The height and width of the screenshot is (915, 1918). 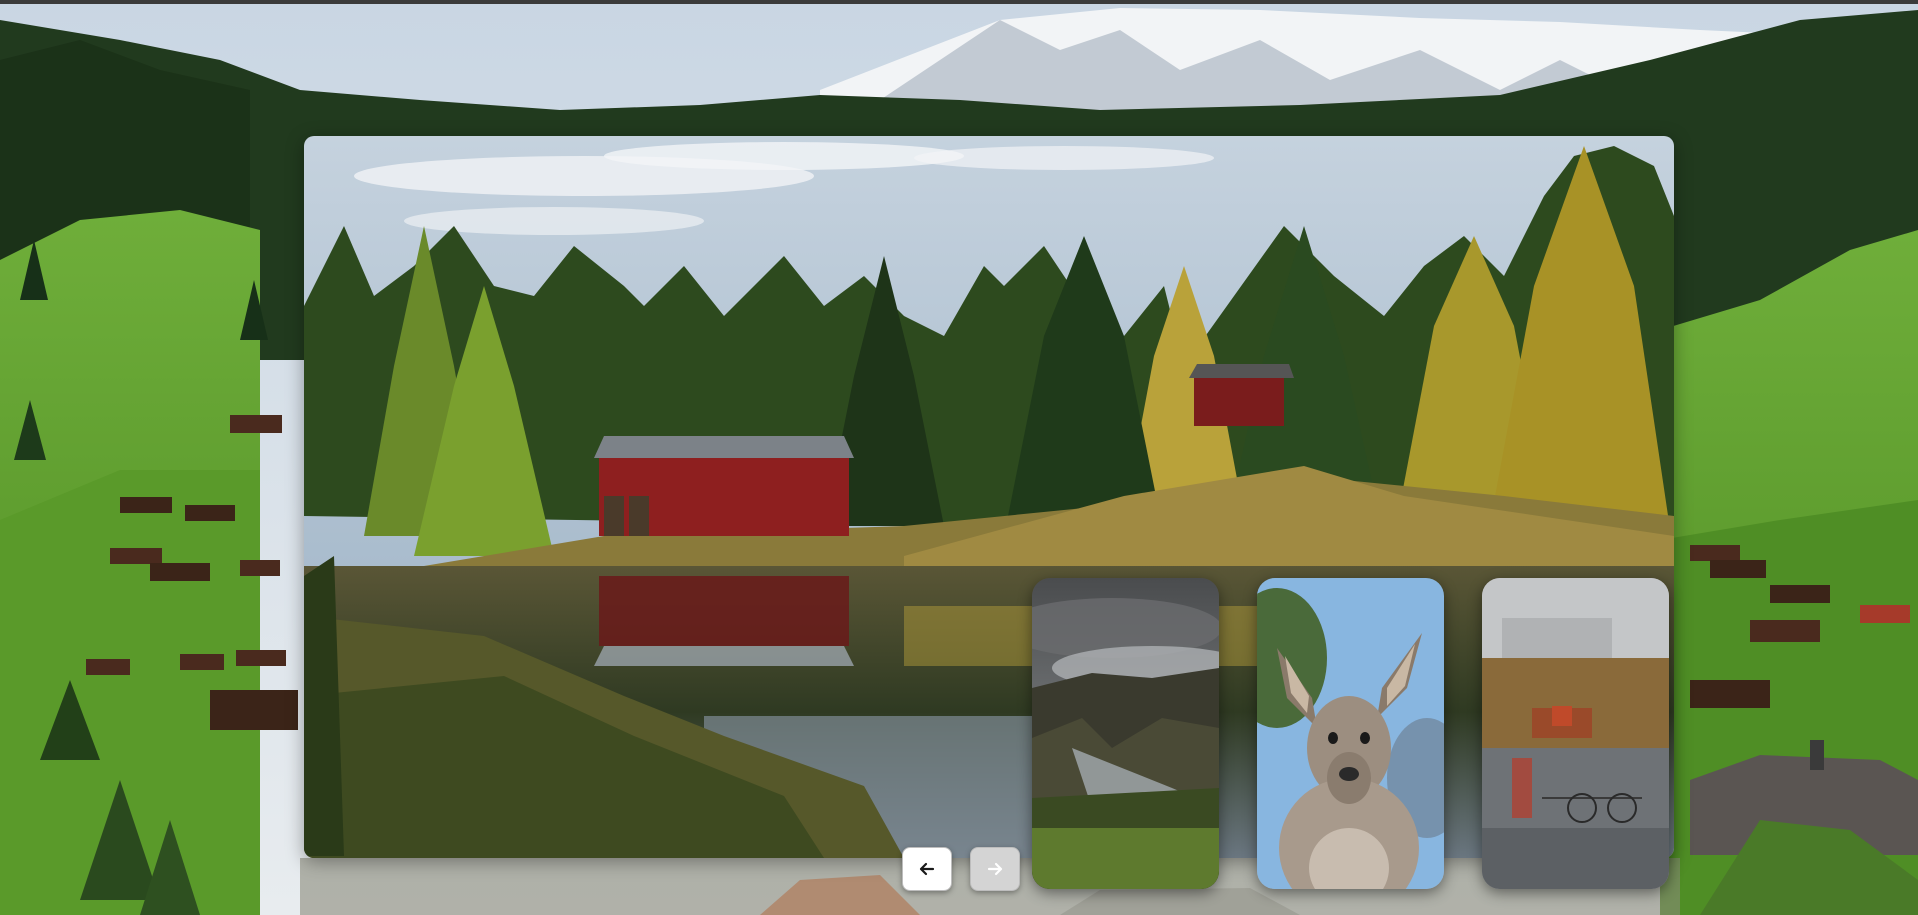 What do you see at coordinates (959, 2) in the screenshot?
I see `top-edge-bar` at bounding box center [959, 2].